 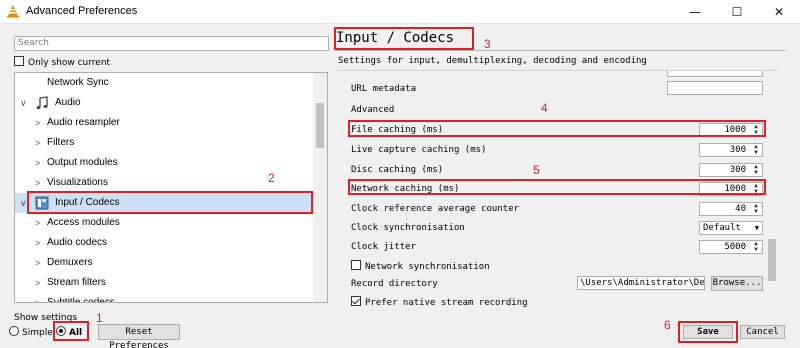 What do you see at coordinates (400, 12) in the screenshot?
I see `title-bar: Advanced Preferences — ☐ ✕` at bounding box center [400, 12].